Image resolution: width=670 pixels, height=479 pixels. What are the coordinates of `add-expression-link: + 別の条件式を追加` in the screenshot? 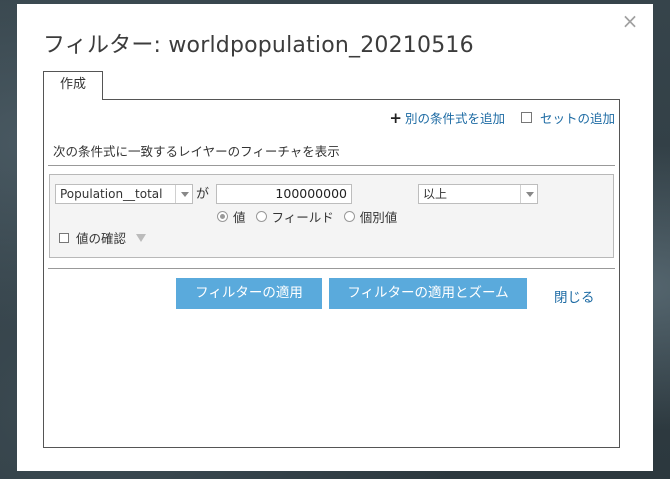 It's located at (447, 117).